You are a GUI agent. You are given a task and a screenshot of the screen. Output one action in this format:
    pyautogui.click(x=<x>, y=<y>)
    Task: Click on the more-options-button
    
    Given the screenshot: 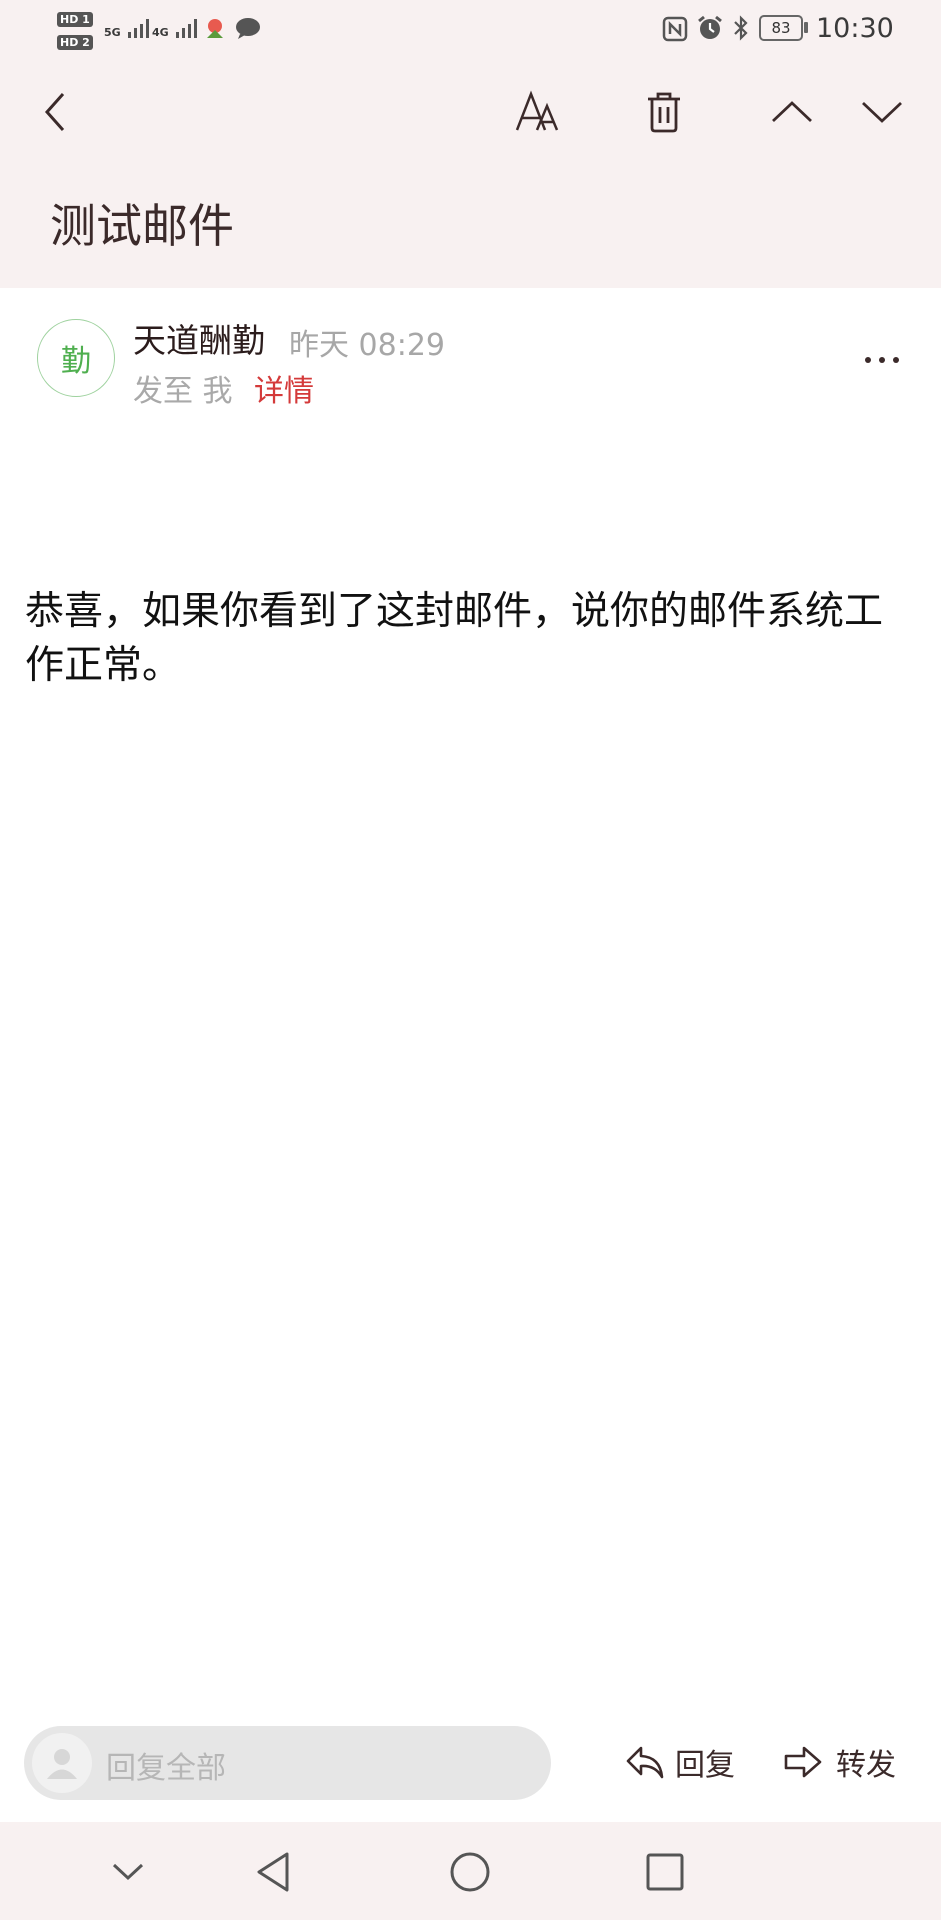 What is the action you would take?
    pyautogui.click(x=882, y=360)
    